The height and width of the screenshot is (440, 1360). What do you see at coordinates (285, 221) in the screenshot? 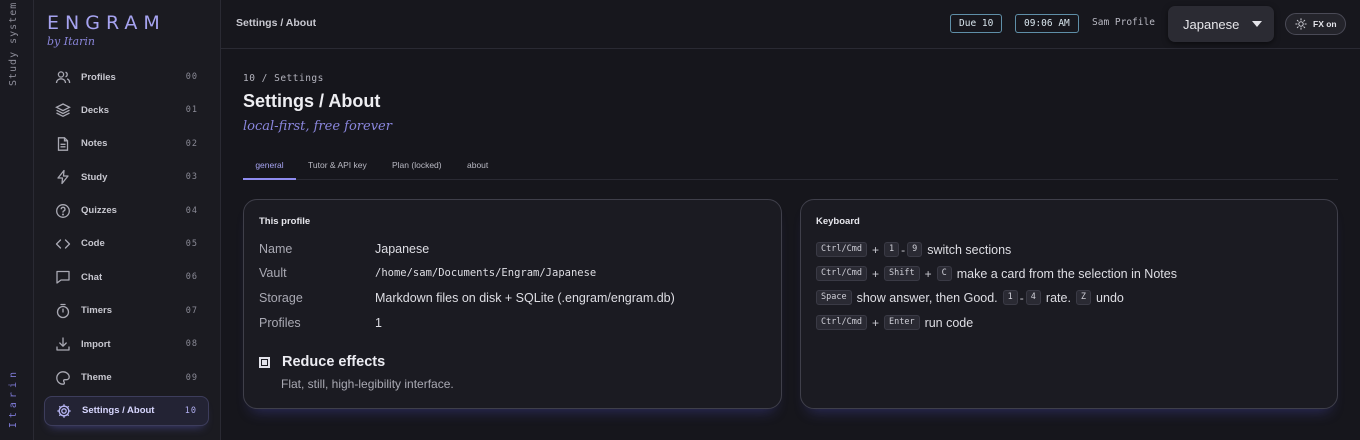
I see `profile-card-title: This profile` at bounding box center [285, 221].